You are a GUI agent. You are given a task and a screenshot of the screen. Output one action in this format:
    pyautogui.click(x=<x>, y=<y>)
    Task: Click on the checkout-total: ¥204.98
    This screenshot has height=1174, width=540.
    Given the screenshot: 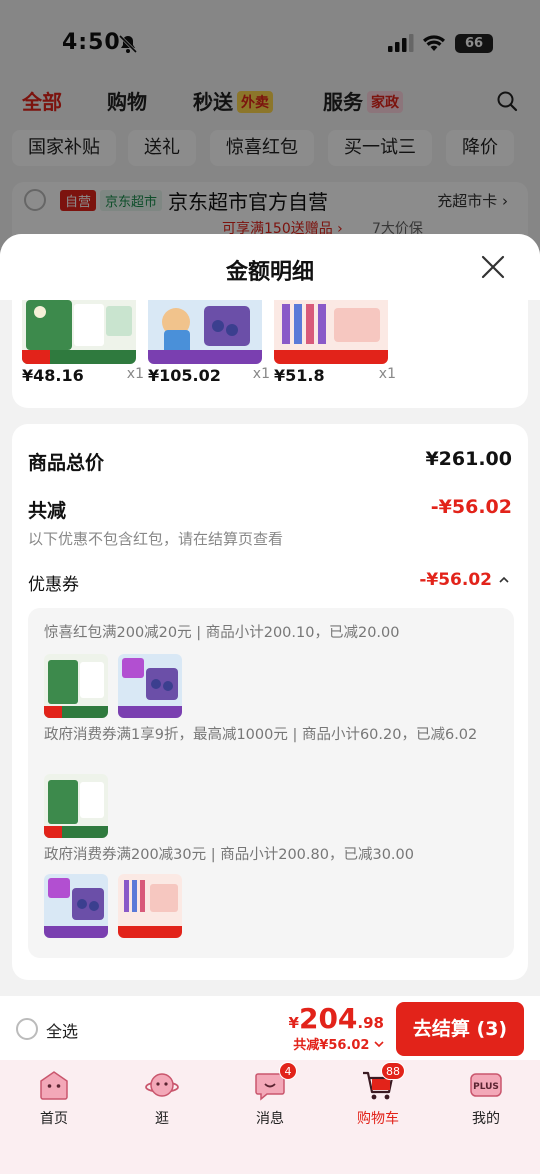 What is the action you would take?
    pyautogui.click(x=336, y=1018)
    